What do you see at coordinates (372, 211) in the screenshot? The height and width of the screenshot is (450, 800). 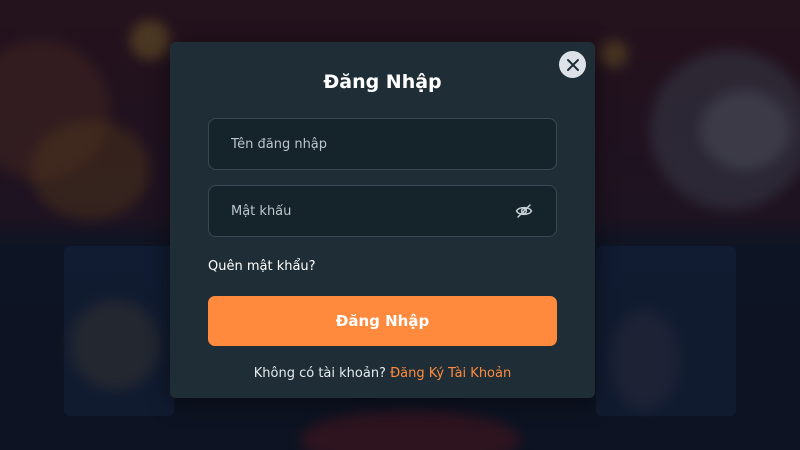 I see `password-input` at bounding box center [372, 211].